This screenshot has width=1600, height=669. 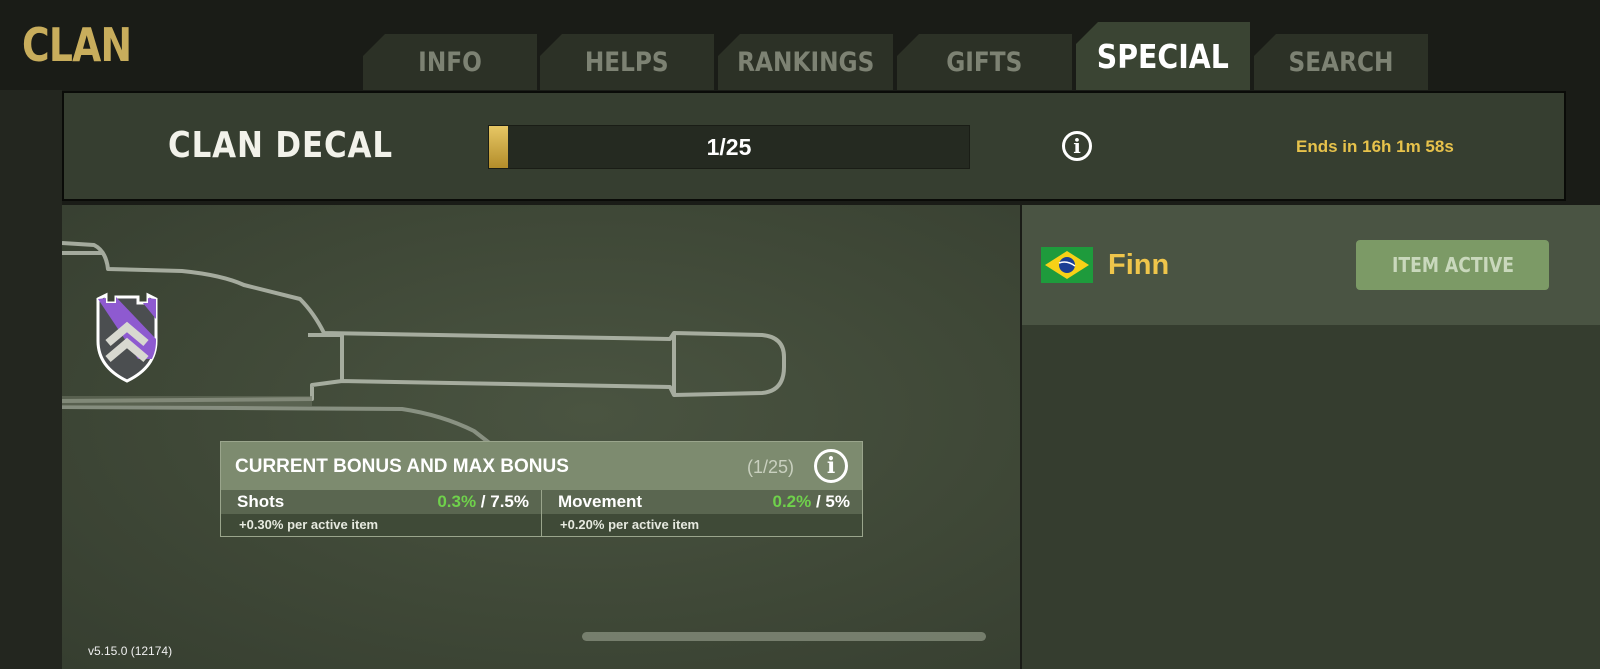 I want to click on tank-outline-illustration, so click(x=424, y=344).